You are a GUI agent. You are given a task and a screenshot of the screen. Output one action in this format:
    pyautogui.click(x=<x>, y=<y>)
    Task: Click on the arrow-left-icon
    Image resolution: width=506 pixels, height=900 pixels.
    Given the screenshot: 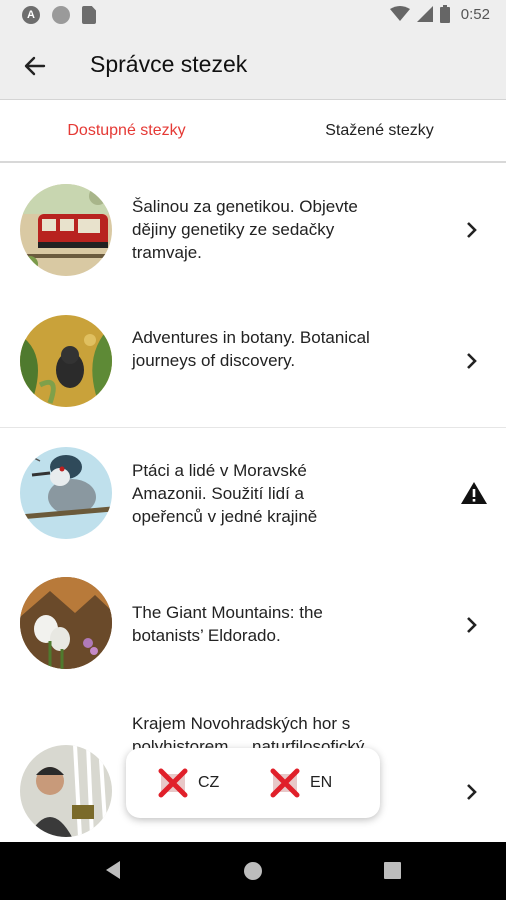 What is the action you would take?
    pyautogui.click(x=35, y=66)
    